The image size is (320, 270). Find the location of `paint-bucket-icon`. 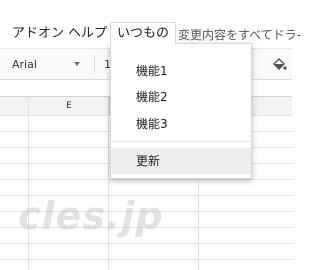

paint-bucket-icon is located at coordinates (279, 65).